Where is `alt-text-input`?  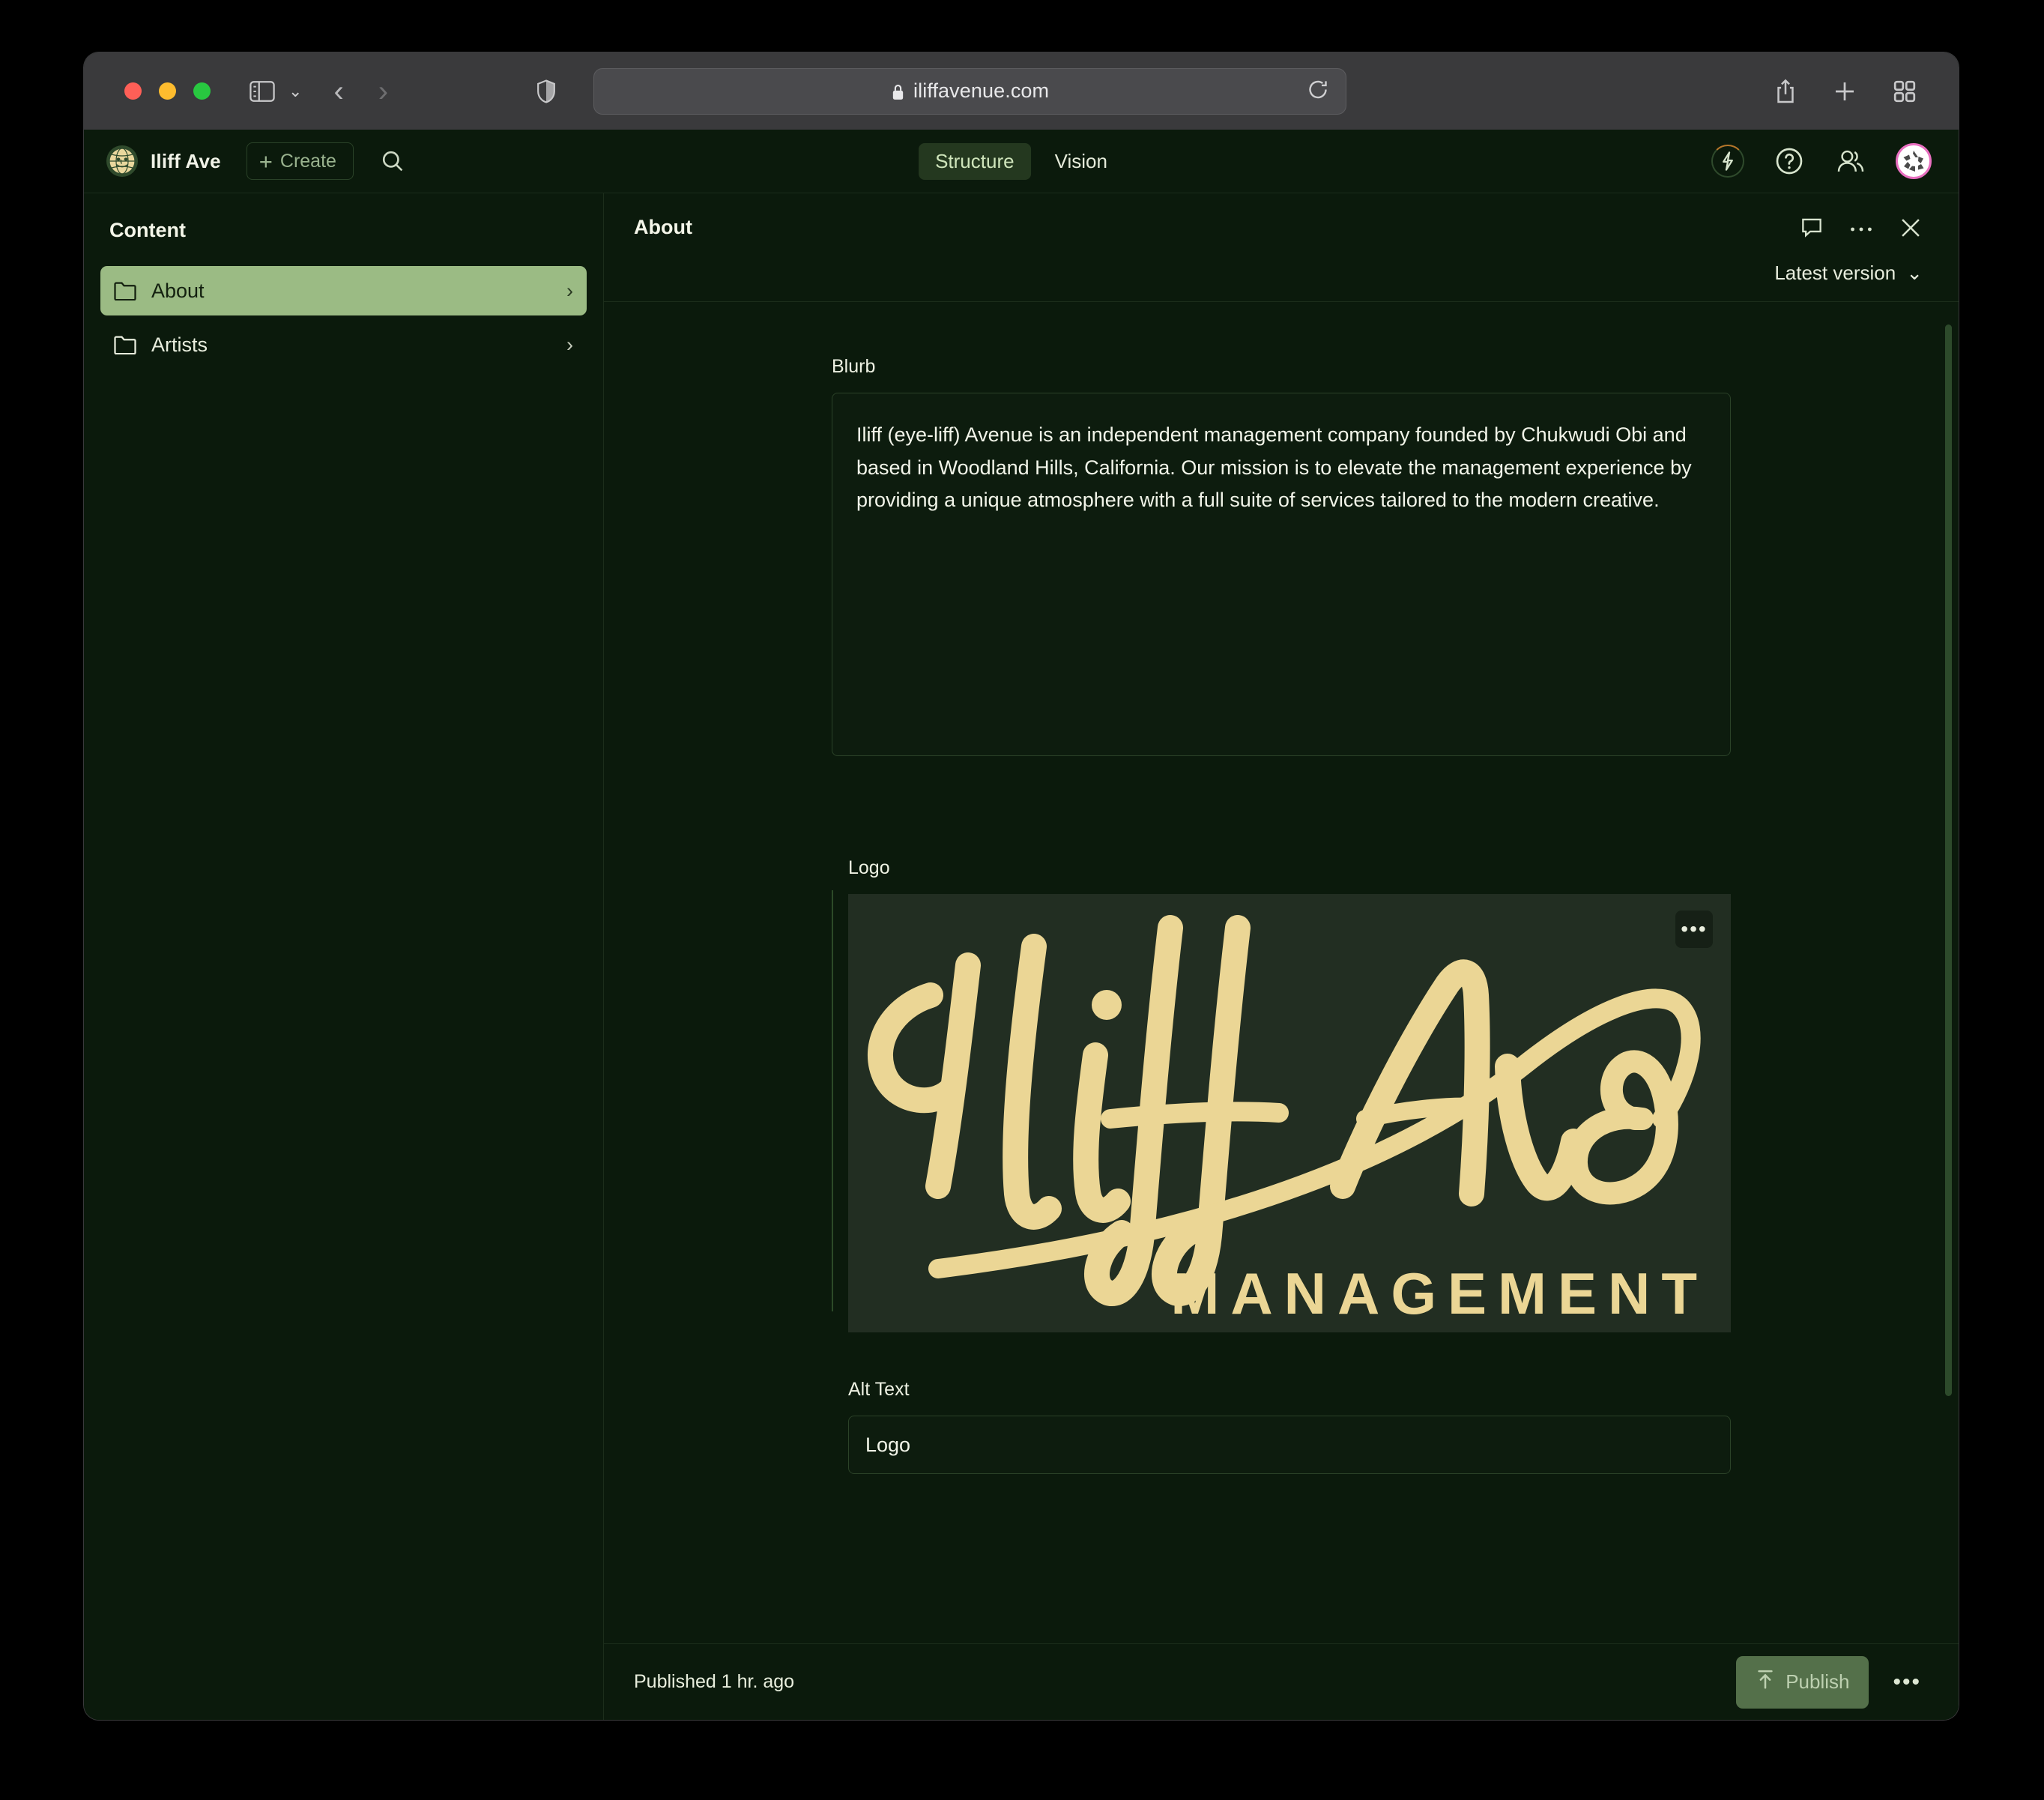
alt-text-input is located at coordinates (1289, 1445).